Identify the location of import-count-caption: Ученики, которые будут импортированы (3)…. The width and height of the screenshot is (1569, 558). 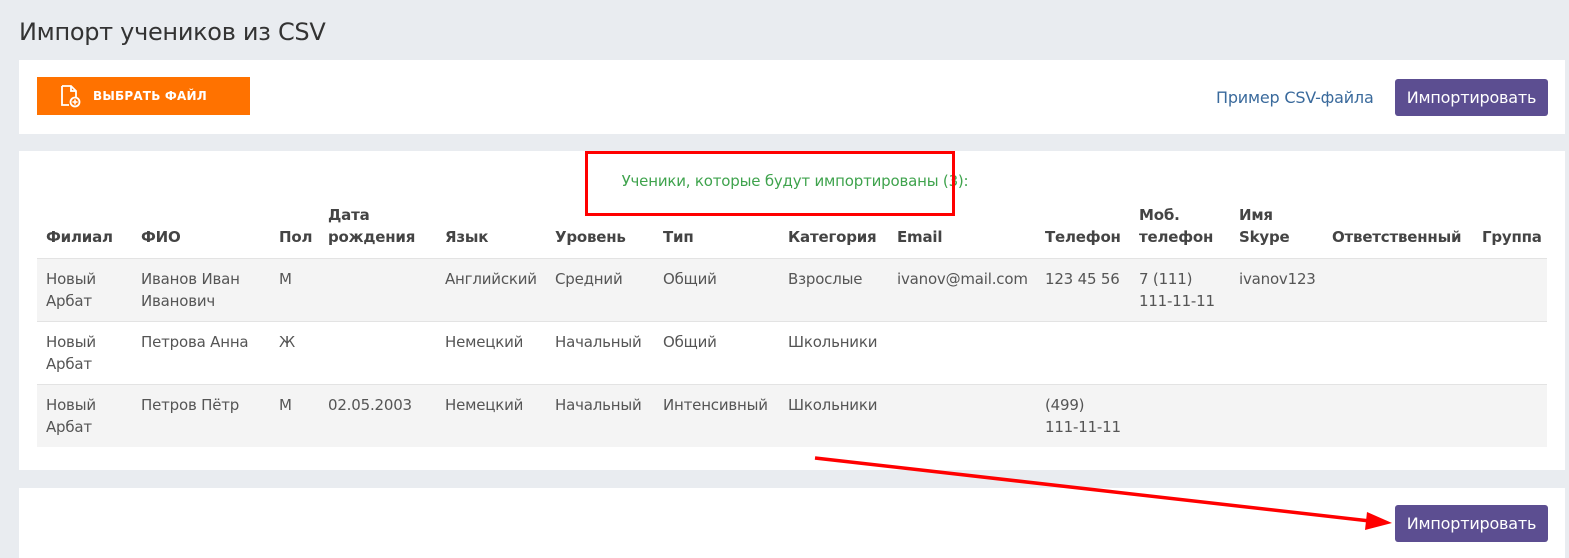
(795, 181).